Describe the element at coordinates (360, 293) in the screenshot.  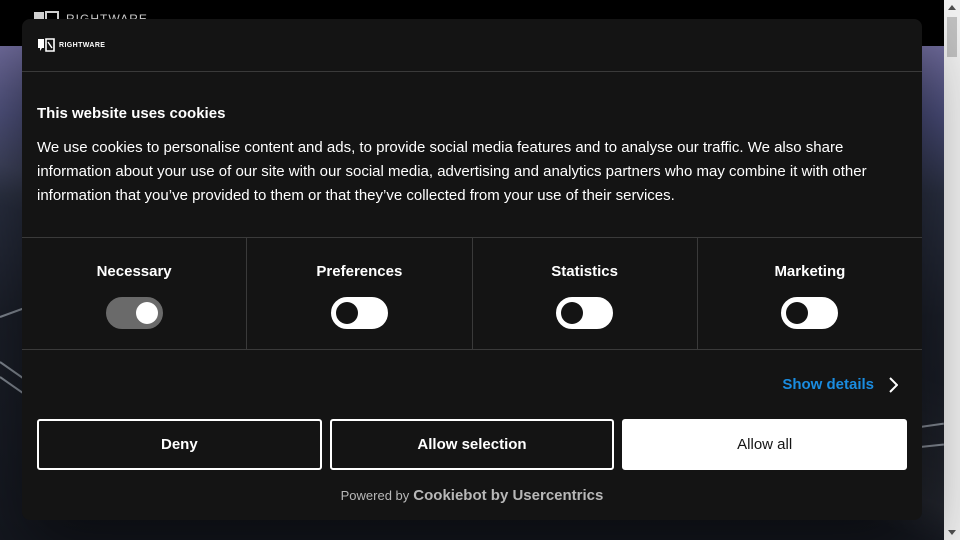
I see `category-preferences: Preferences` at that location.